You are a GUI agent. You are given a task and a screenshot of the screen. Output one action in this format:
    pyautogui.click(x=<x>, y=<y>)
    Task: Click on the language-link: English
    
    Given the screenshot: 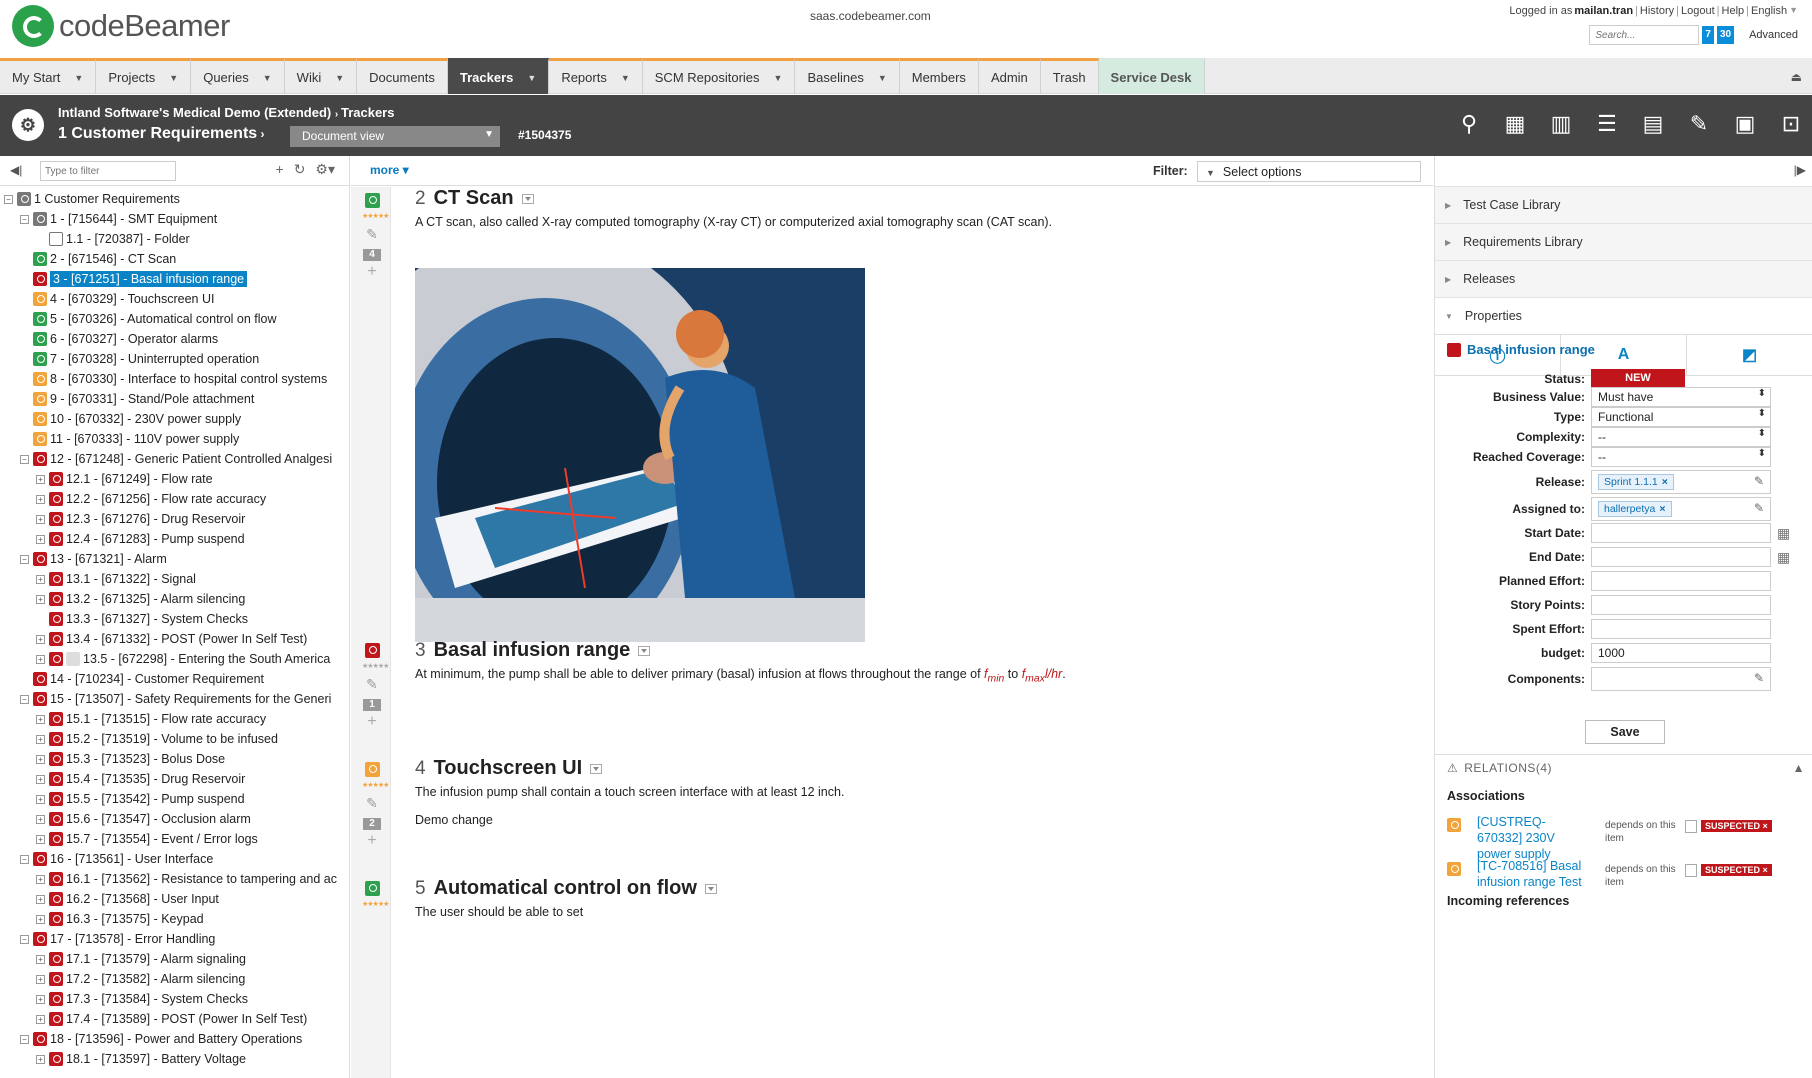 What is the action you would take?
    pyautogui.click(x=1769, y=11)
    